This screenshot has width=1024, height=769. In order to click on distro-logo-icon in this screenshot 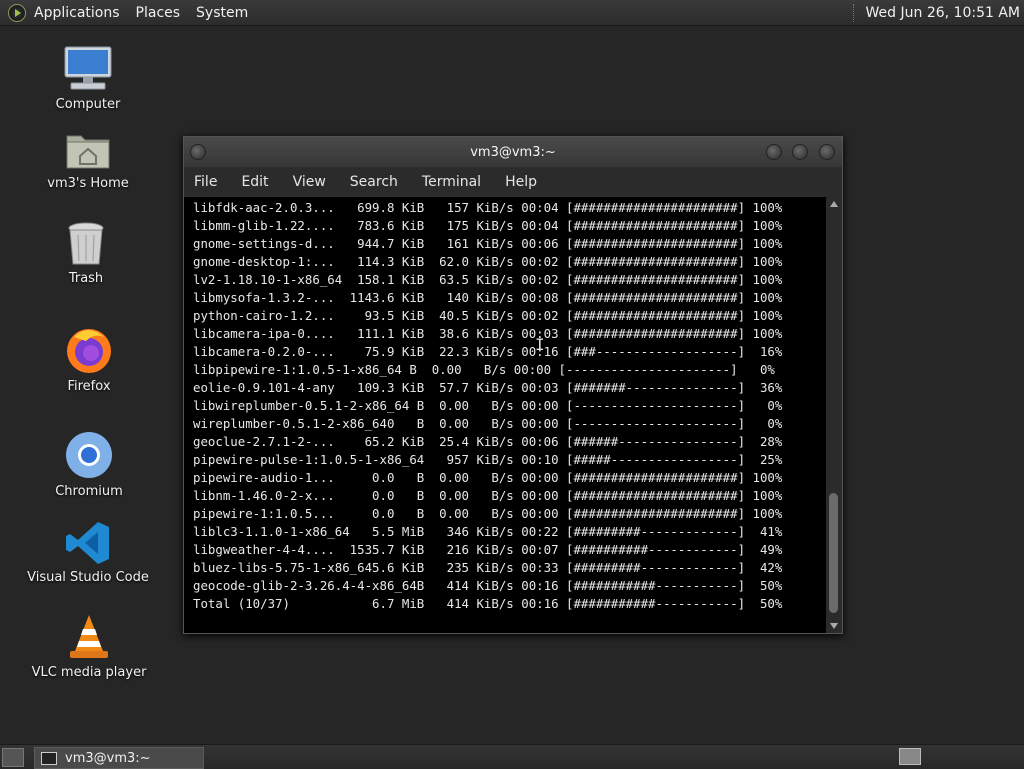, I will do `click(17, 12)`.